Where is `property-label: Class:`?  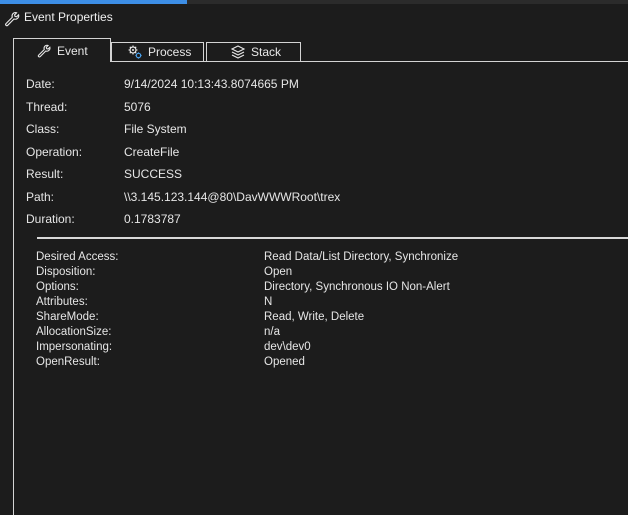
property-label: Class: is located at coordinates (43, 129).